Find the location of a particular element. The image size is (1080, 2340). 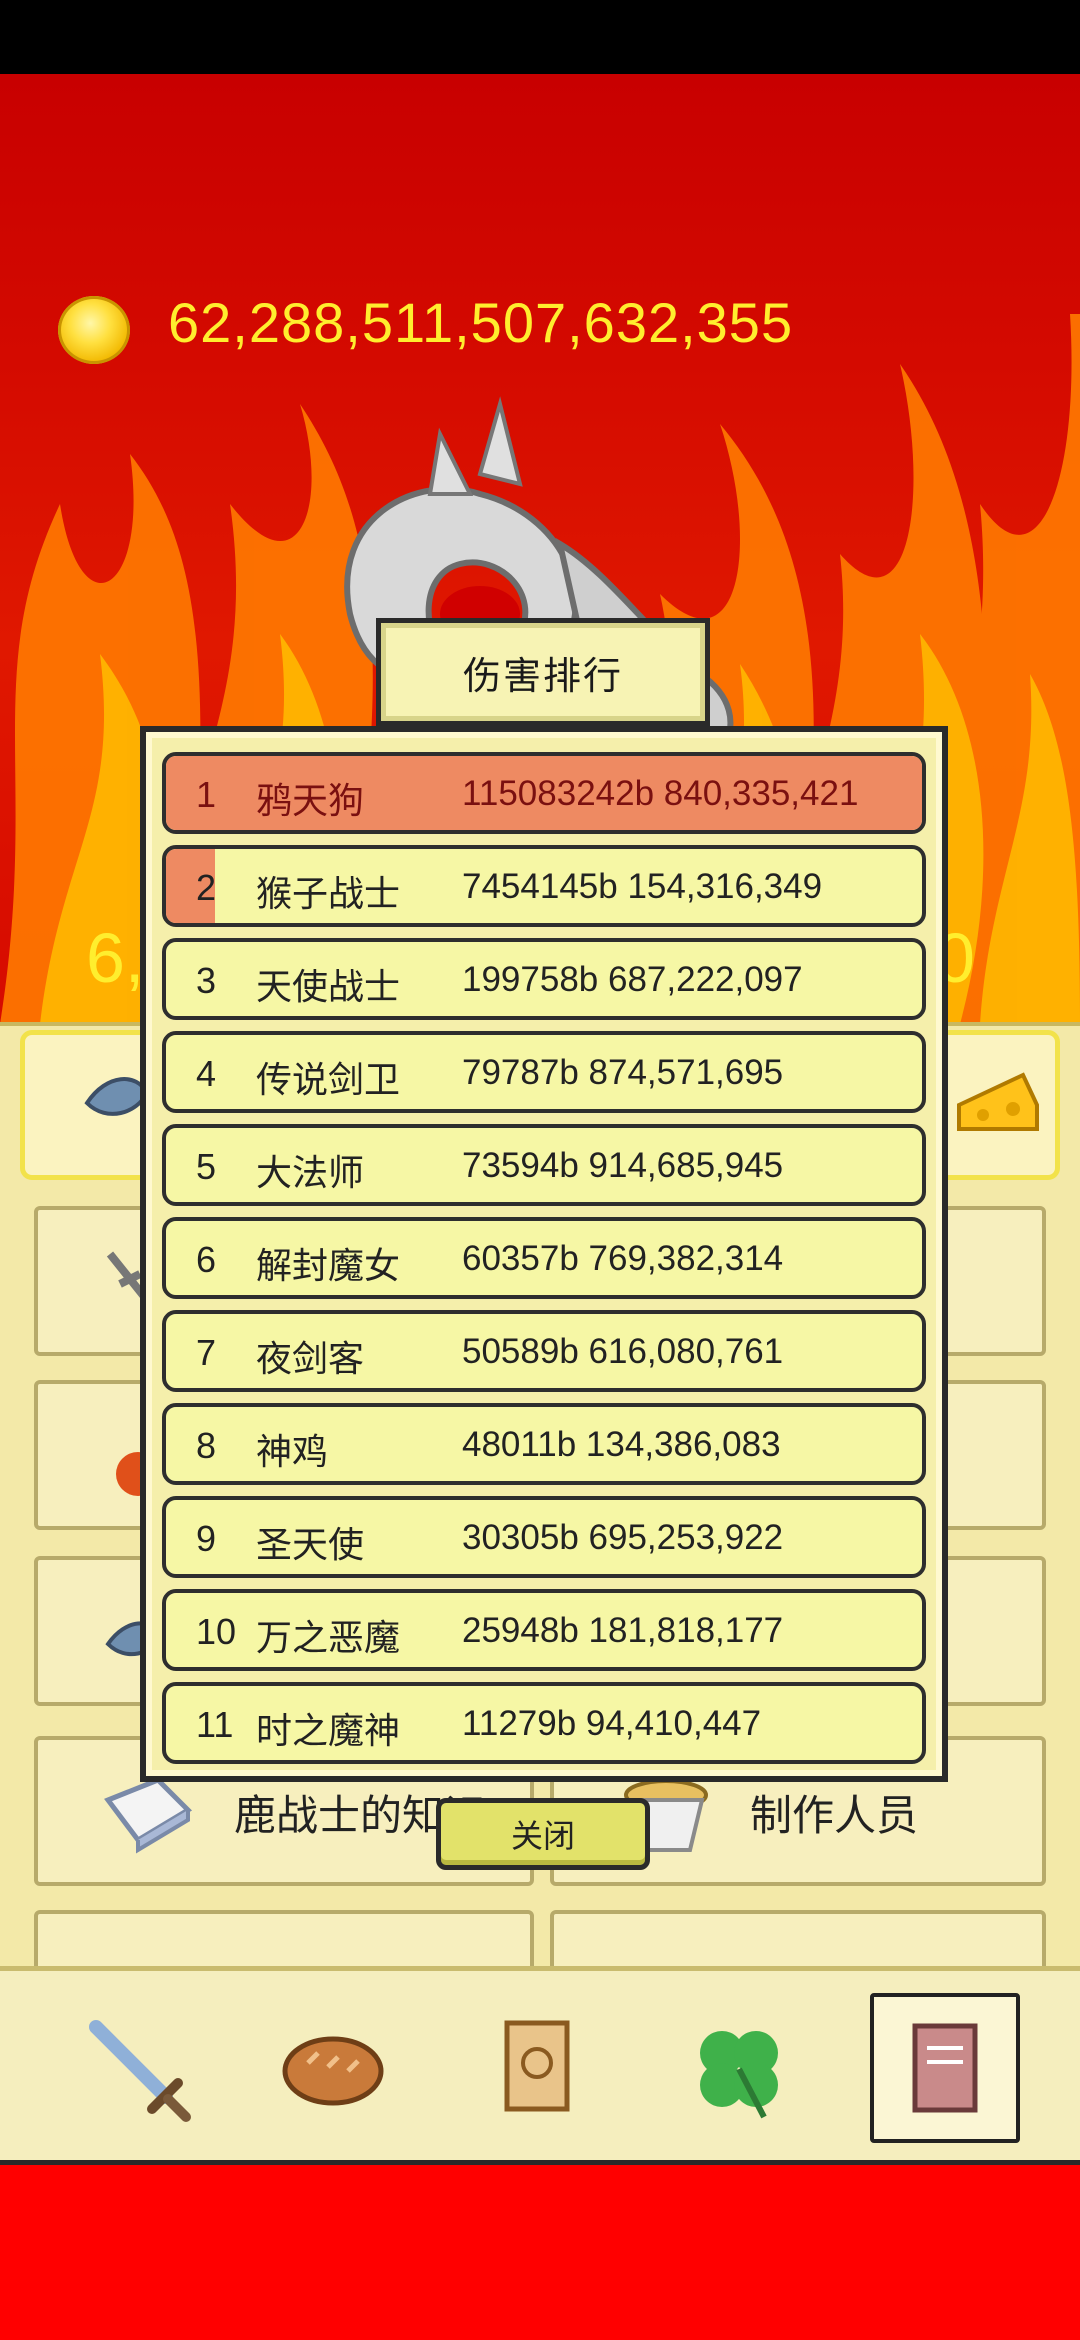

damage-value: 11279b 94,410,447 is located at coordinates (612, 1723).